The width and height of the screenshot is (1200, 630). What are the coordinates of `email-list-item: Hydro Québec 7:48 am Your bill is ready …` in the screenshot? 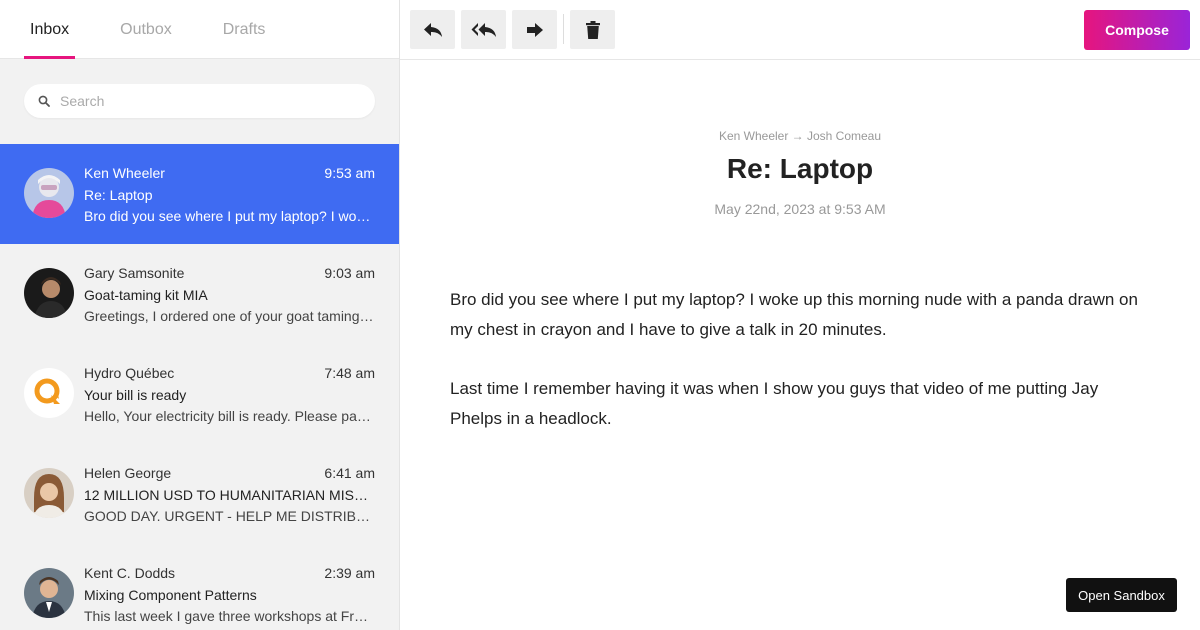 It's located at (199, 394).